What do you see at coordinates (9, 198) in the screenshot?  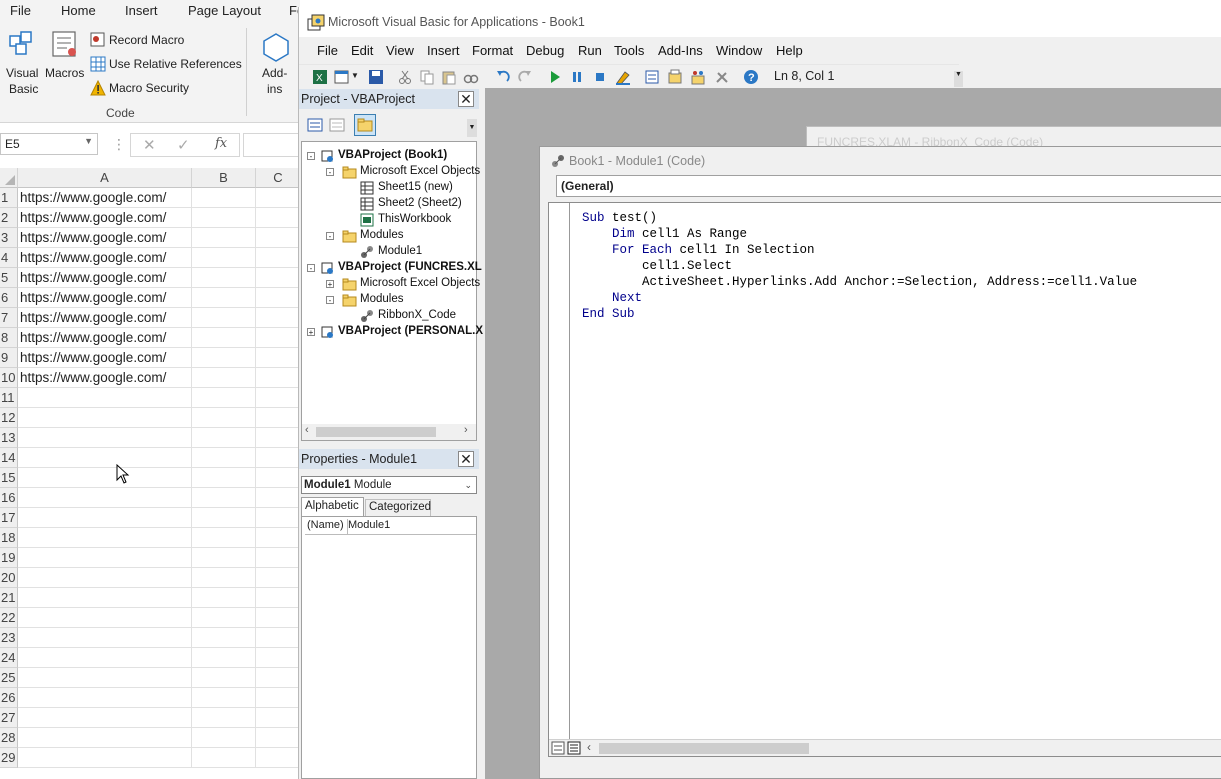 I see `row-header-1: 1` at bounding box center [9, 198].